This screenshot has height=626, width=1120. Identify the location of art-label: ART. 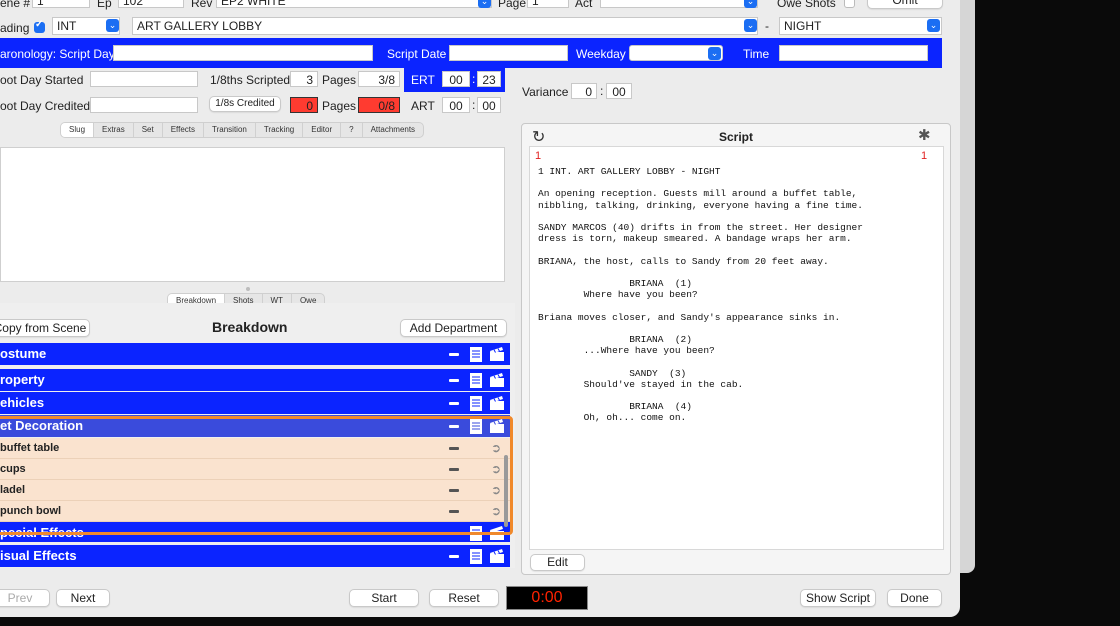
(423, 106).